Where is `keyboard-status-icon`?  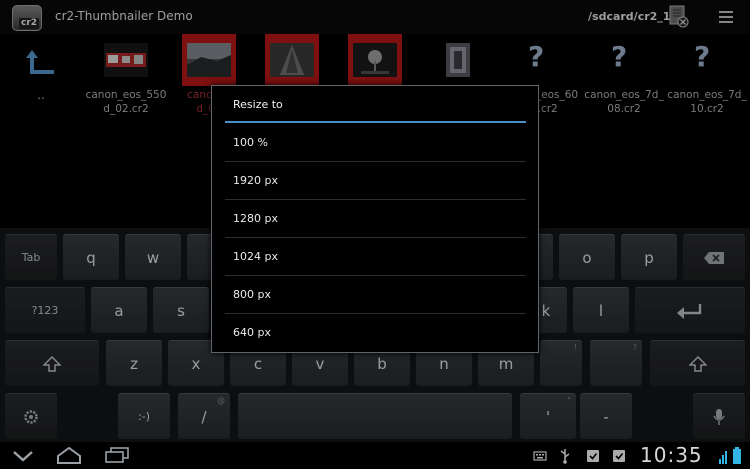
keyboard-status-icon is located at coordinates (540, 456).